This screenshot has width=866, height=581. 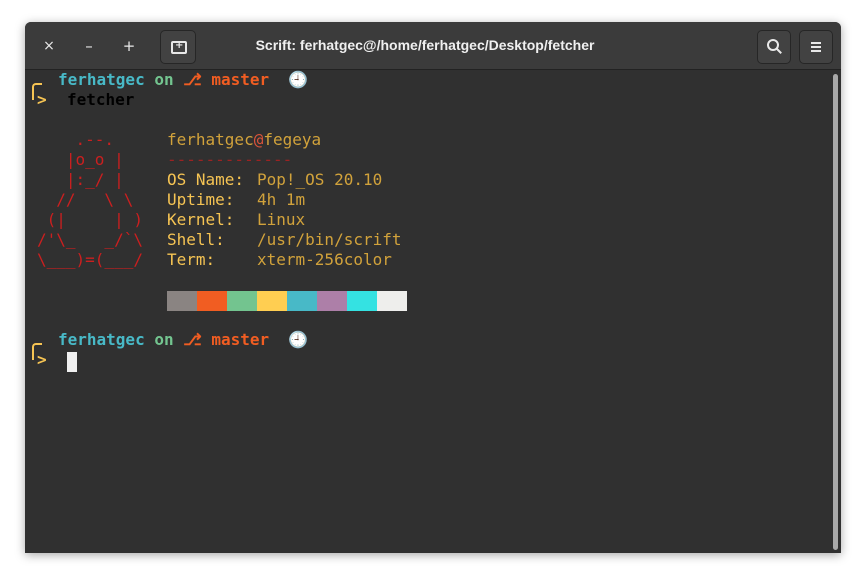 What do you see at coordinates (90, 219) in the screenshot?
I see `ascii-art-line: (| | )` at bounding box center [90, 219].